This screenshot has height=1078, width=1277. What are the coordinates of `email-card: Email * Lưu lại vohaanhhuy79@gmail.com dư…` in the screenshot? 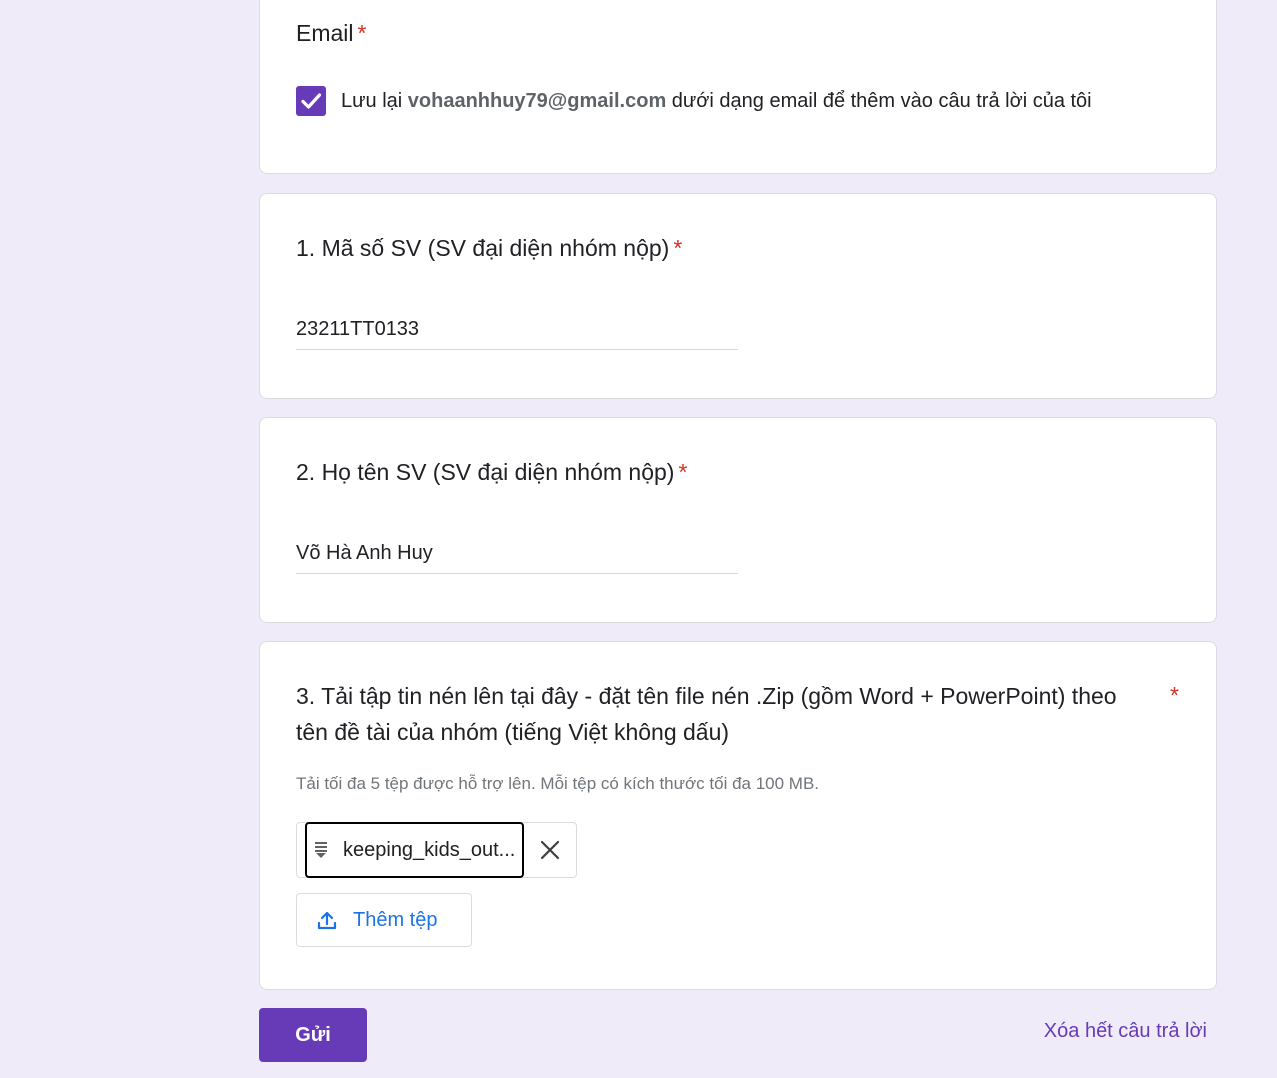 It's located at (738, 87).